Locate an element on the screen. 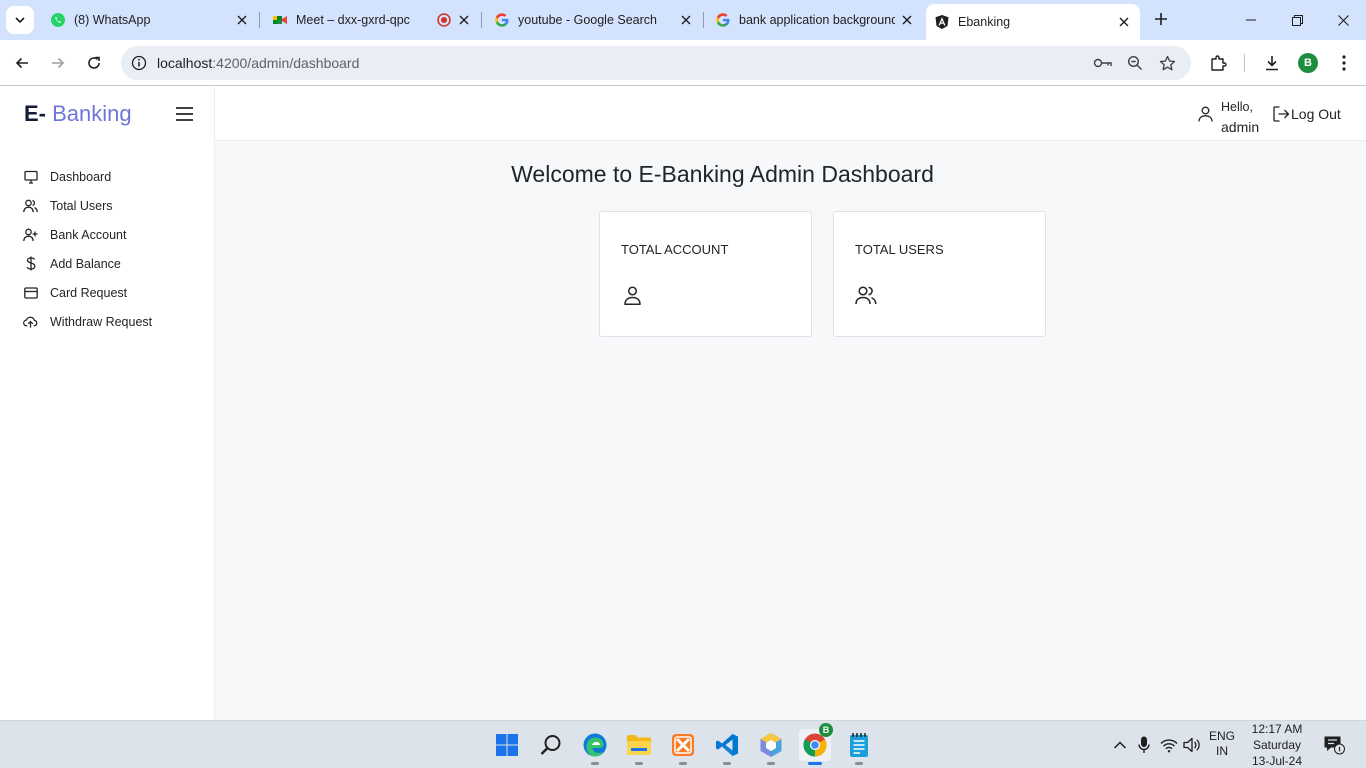  browser-tab-youtube-search: youtube - Google Search is located at coordinates (595, 20).